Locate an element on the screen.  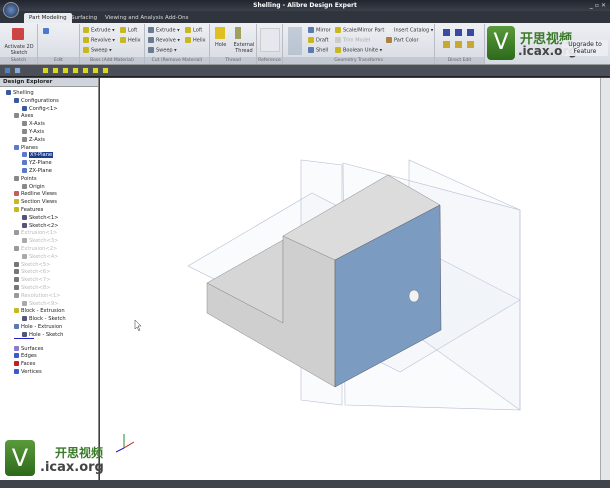
tree-item: ZX-Plane is located at coordinates (37, 171).